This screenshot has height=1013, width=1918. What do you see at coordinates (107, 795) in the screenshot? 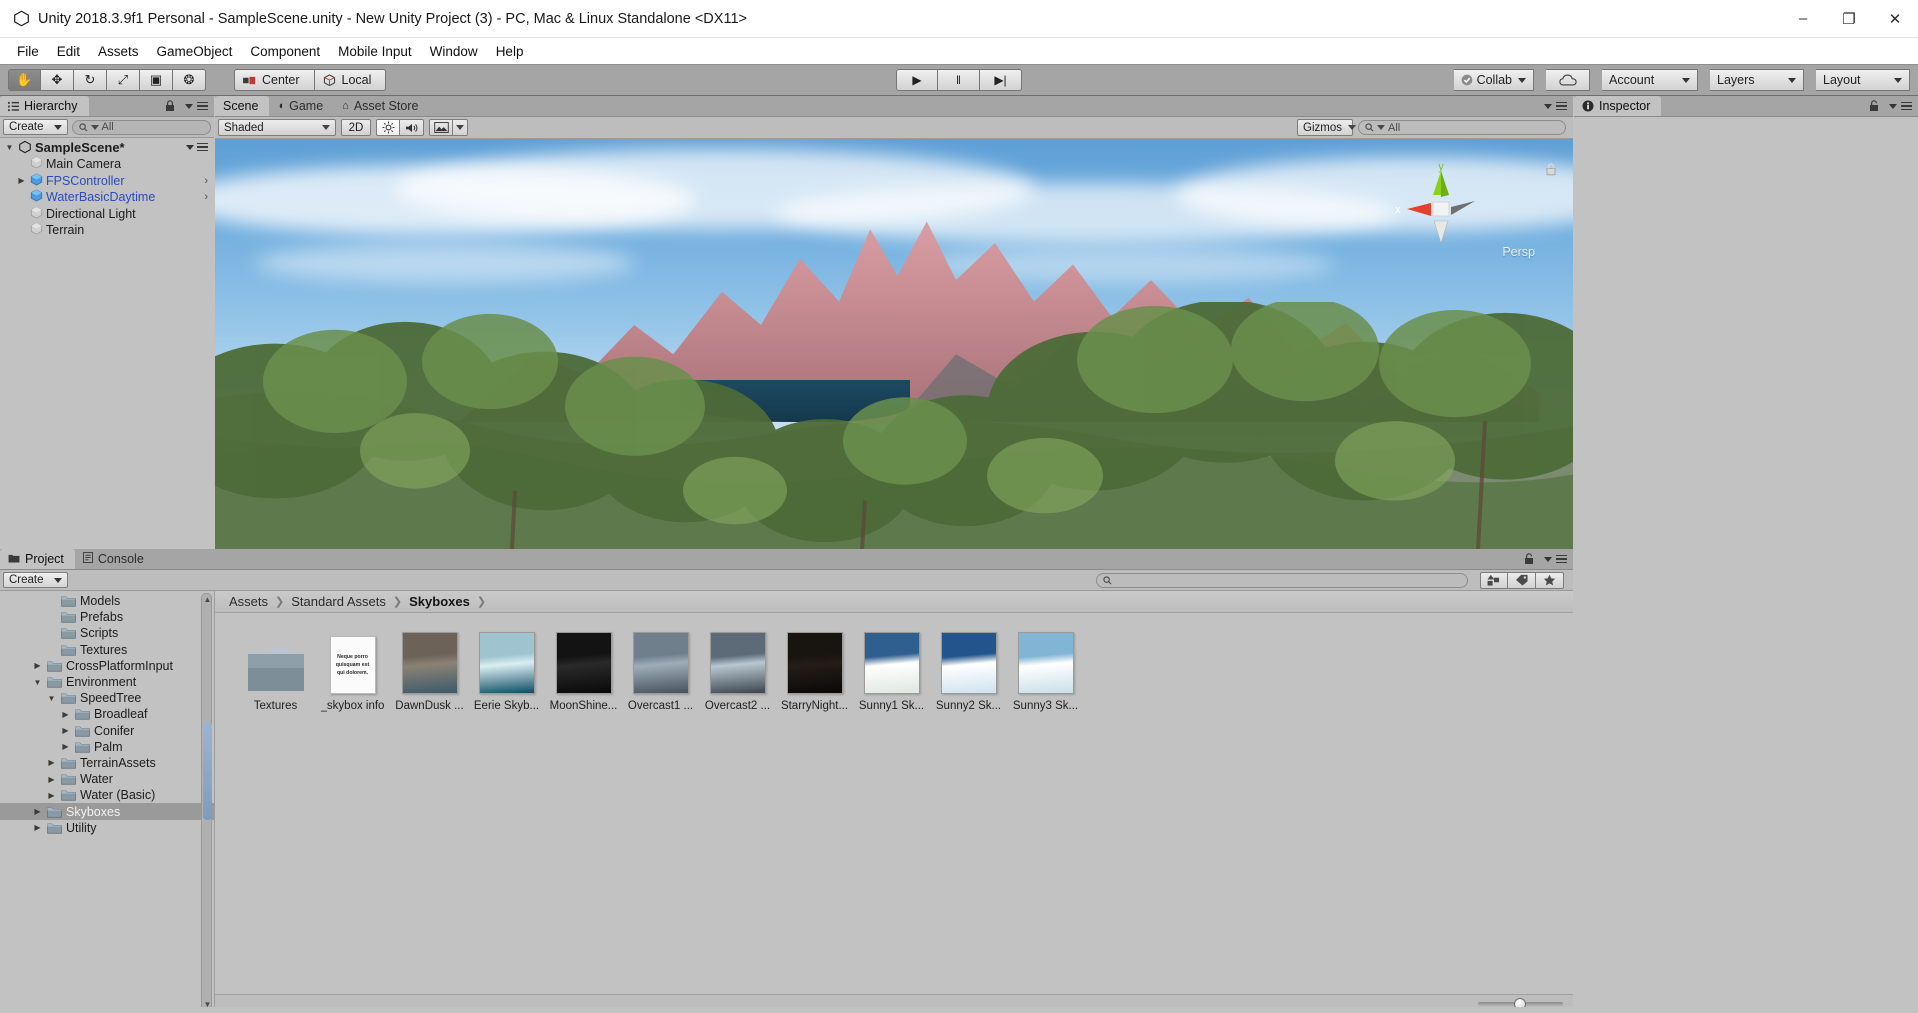
I see `project-tree-item-water-basic: ▶ Water (Basic)` at bounding box center [107, 795].